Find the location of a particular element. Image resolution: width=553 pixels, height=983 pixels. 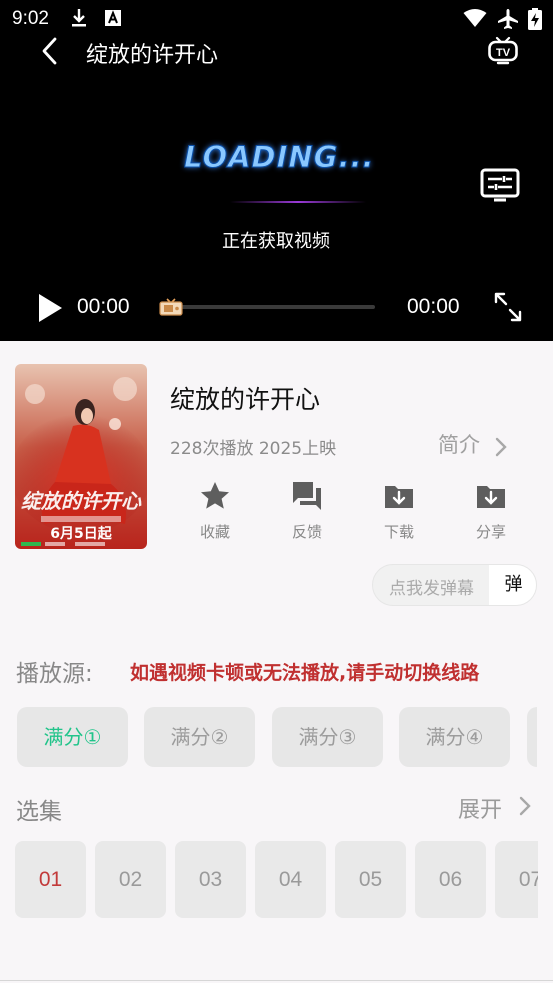

collect-button: 收藏 is located at coordinates (215, 514).